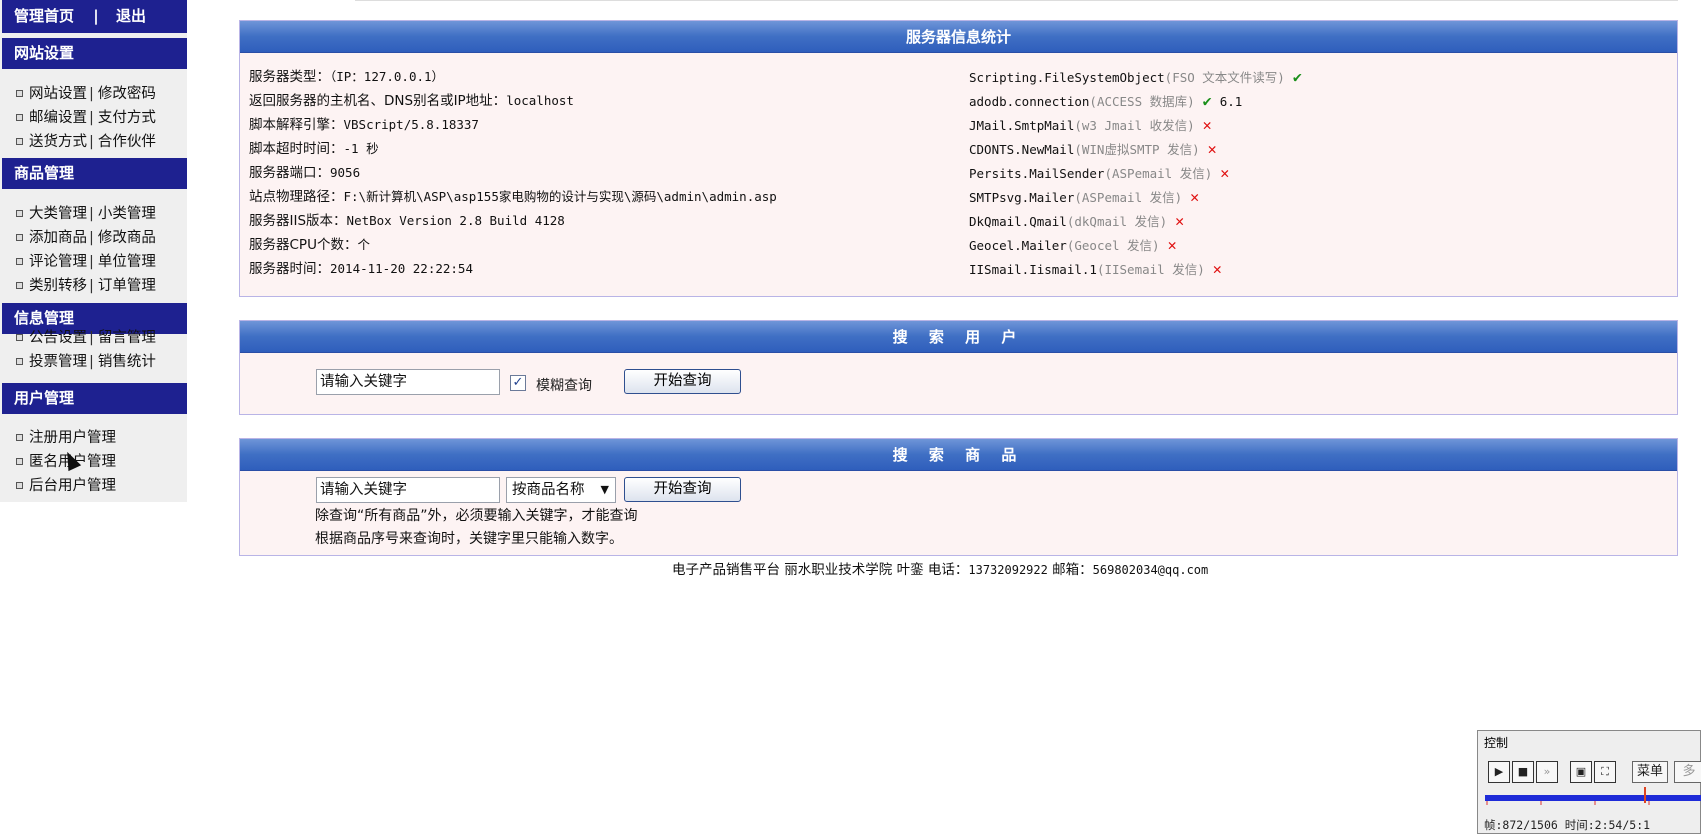 This screenshot has width=1701, height=834. Describe the element at coordinates (1581, 772) in the screenshot. I see `window-fit-icon: ▣` at that location.